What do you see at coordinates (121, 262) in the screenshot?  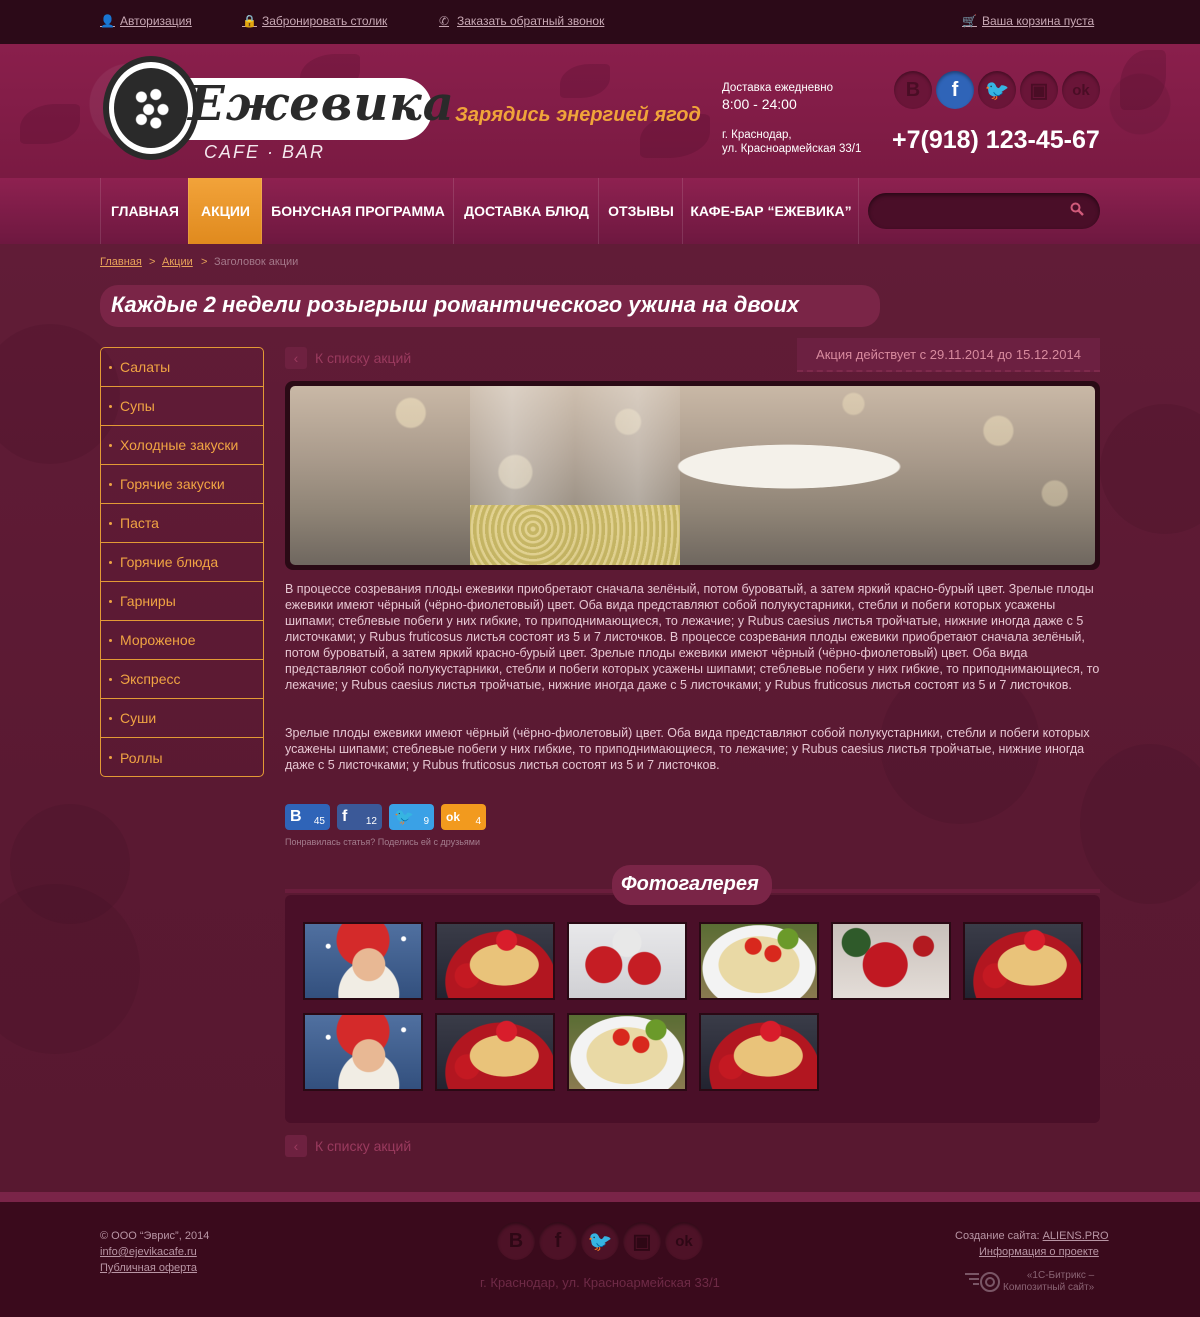 I see `breadcrumb-home: Главная` at bounding box center [121, 262].